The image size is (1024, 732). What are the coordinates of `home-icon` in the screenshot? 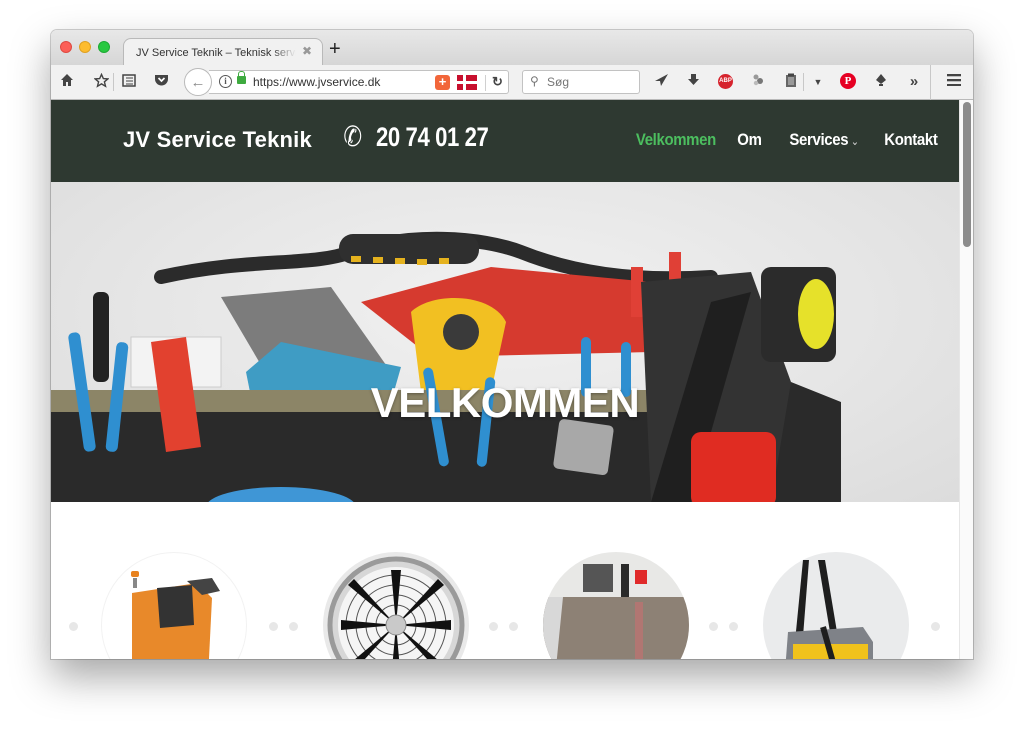 It's located at (67, 82).